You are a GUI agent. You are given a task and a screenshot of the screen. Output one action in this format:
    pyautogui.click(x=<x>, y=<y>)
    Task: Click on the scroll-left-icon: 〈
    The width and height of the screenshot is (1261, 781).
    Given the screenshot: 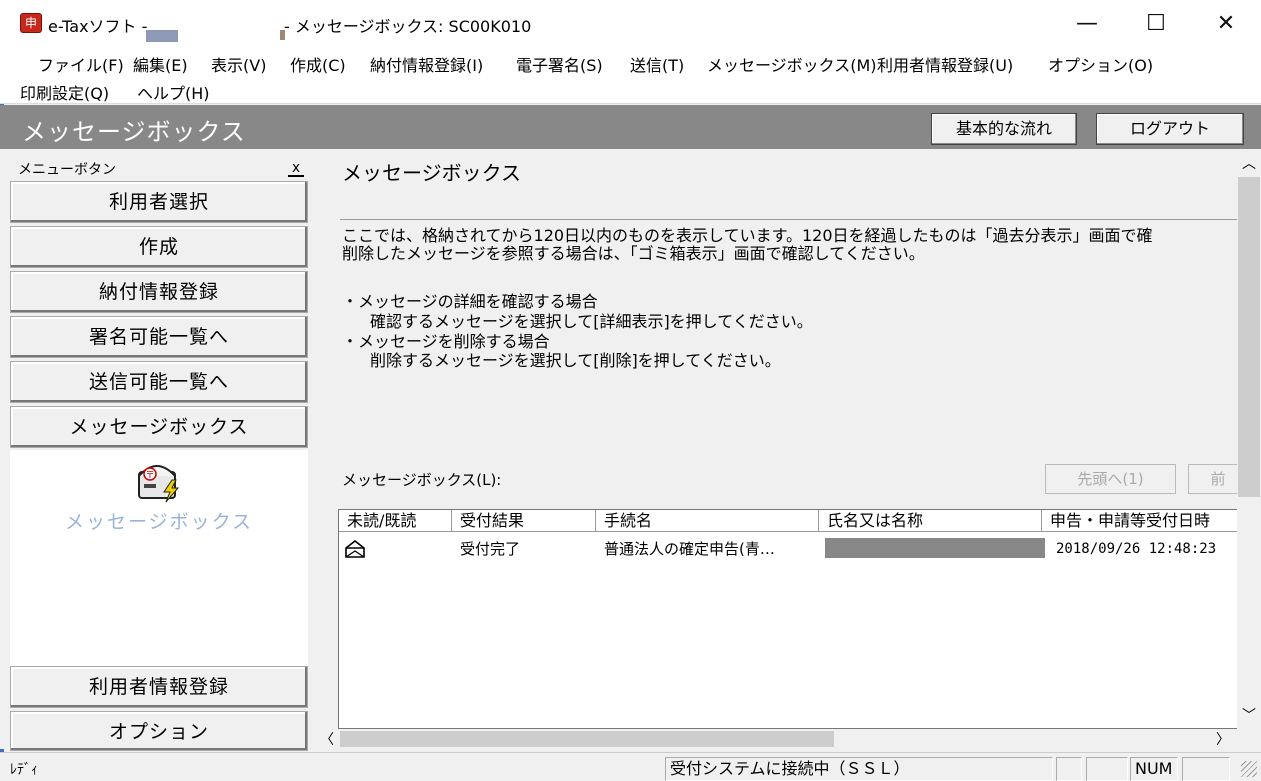 What is the action you would take?
    pyautogui.click(x=327, y=739)
    